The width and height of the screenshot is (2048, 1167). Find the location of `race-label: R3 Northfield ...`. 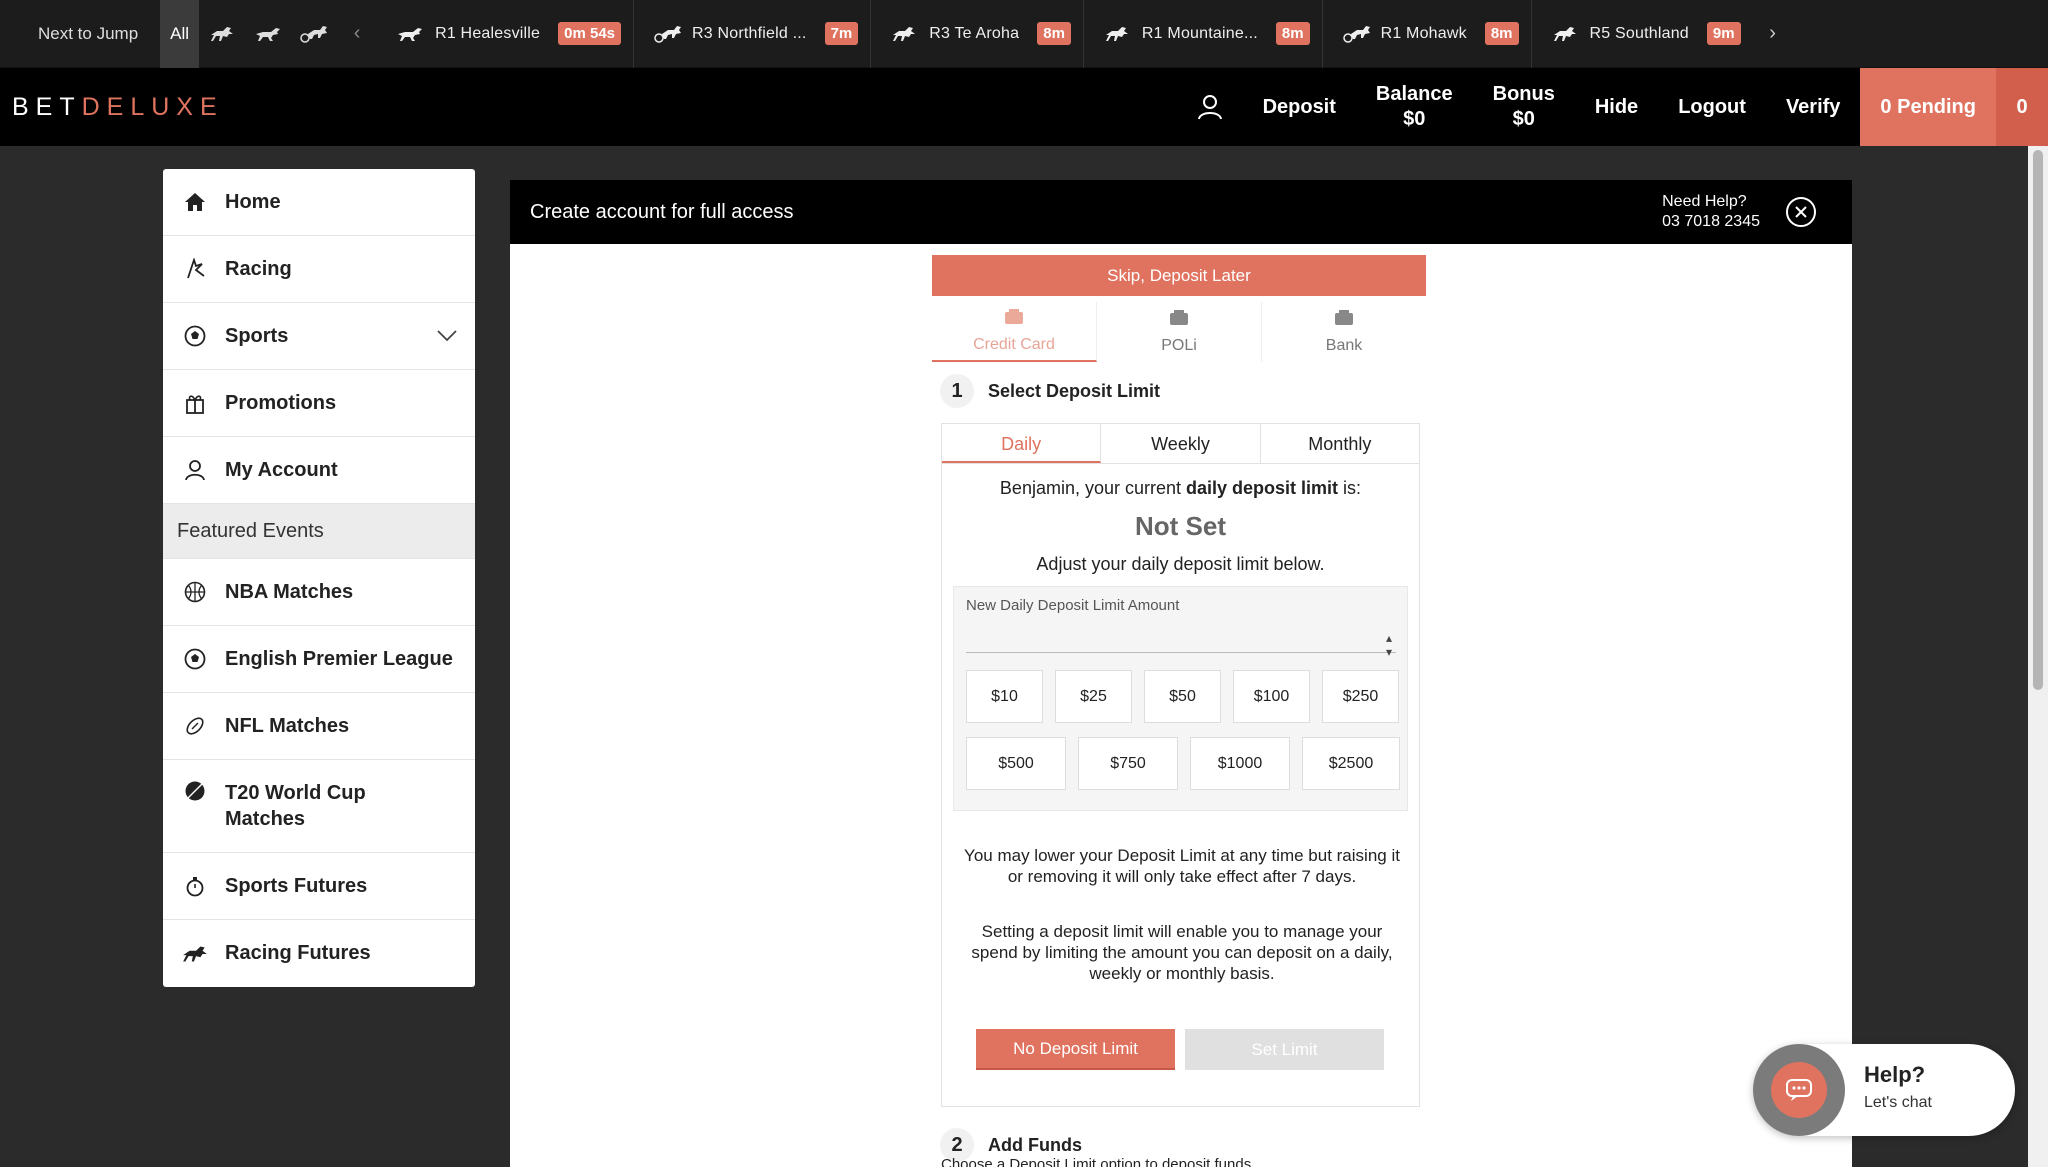

race-label: R3 Northfield ... is located at coordinates (749, 33).